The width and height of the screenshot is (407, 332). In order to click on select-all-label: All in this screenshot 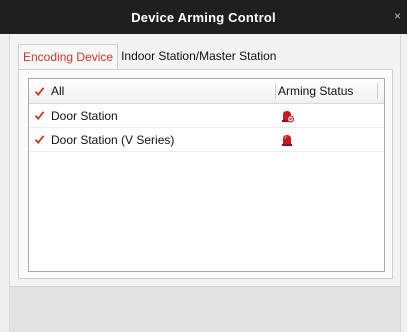, I will do `click(58, 91)`.